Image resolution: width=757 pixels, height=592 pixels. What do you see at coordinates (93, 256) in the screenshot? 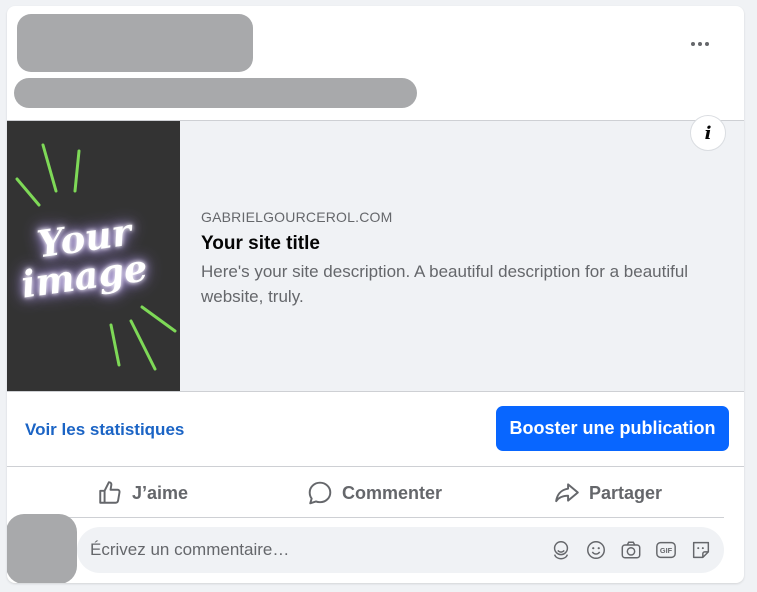
I see `link-preview-image: Your image` at bounding box center [93, 256].